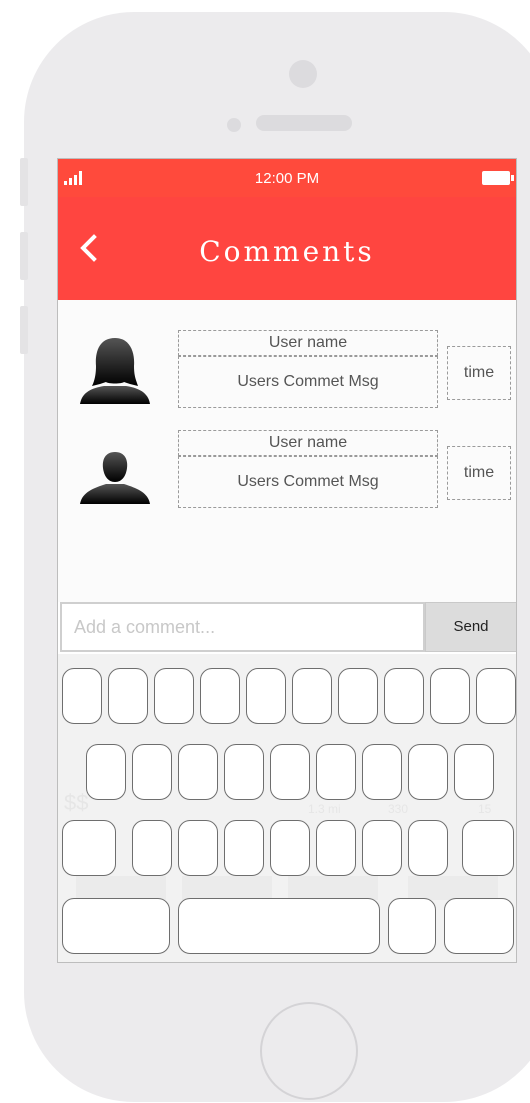 The width and height of the screenshot is (530, 1103). What do you see at coordinates (303, 74) in the screenshot?
I see `front-camera` at bounding box center [303, 74].